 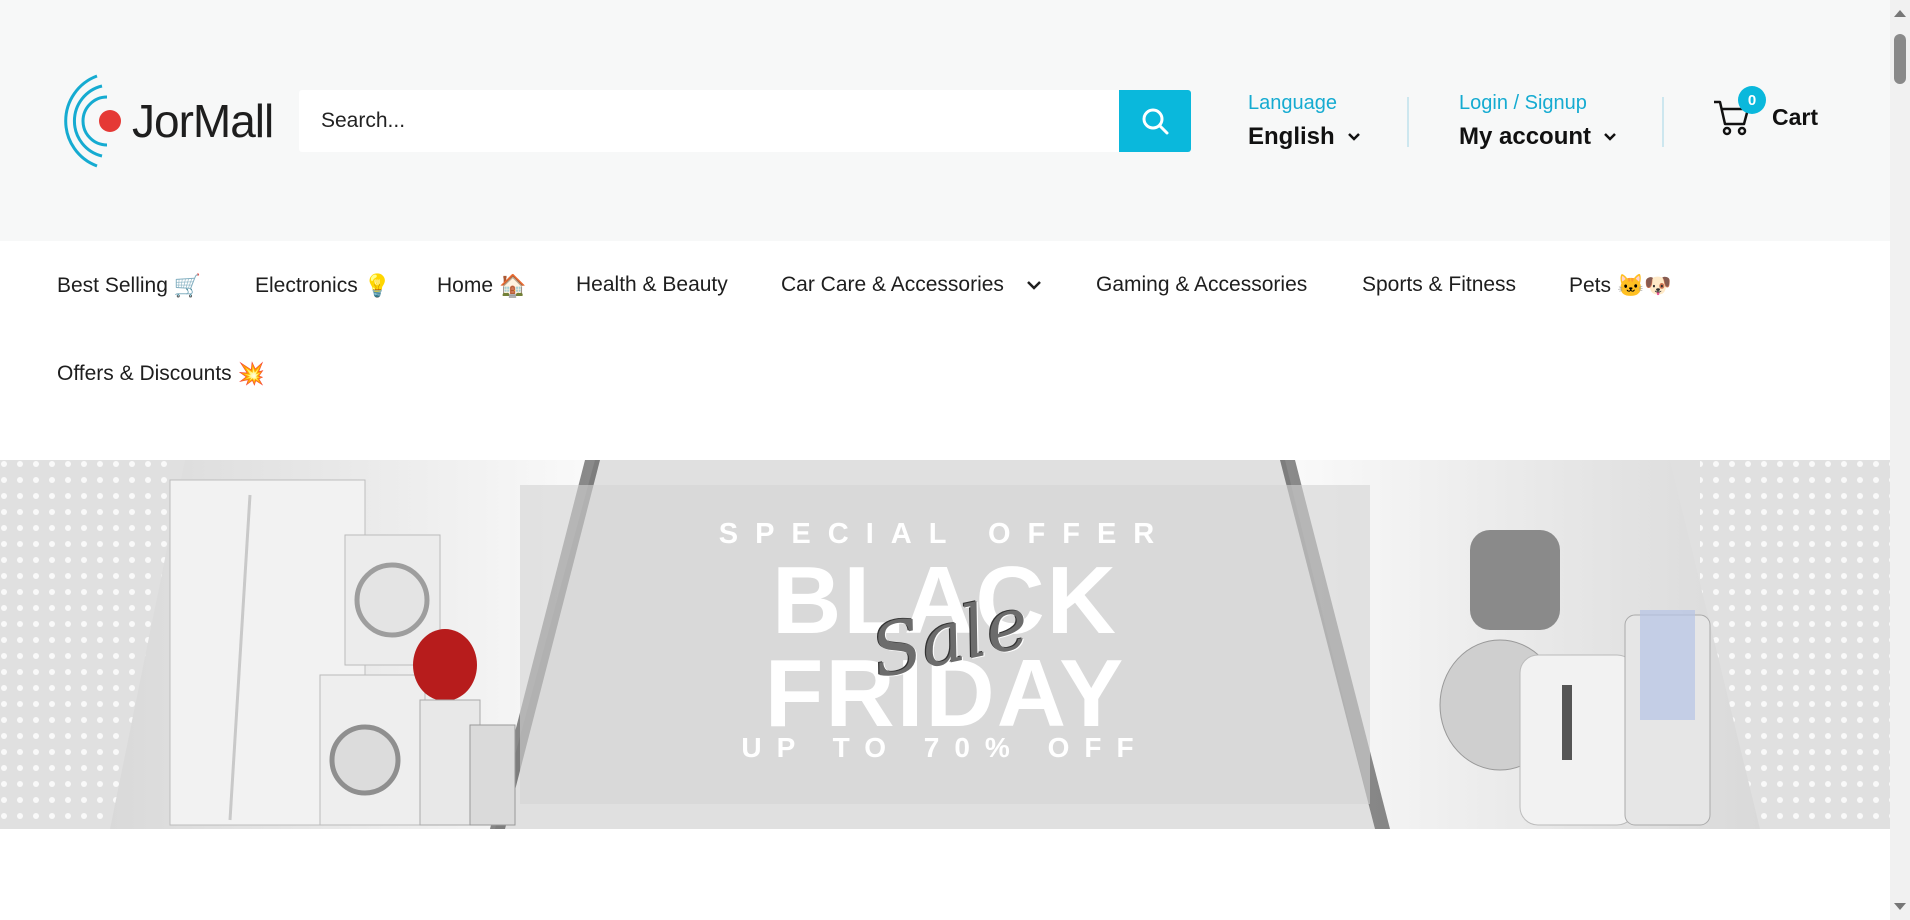 I want to click on nav-item-best-selling: Best Selling 🛒, so click(x=129, y=286).